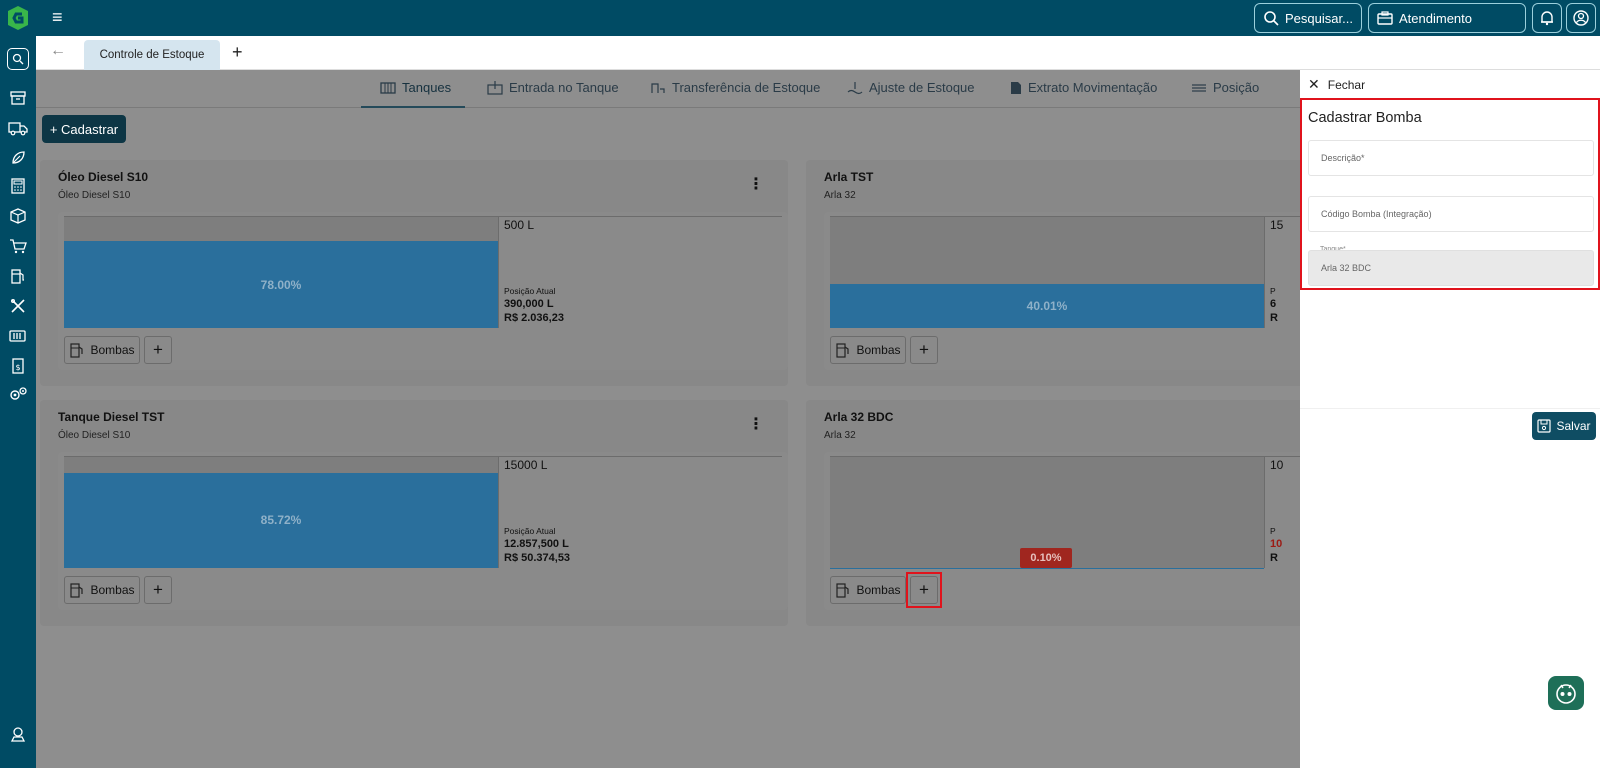  I want to click on sidebar: $, so click(18, 402).